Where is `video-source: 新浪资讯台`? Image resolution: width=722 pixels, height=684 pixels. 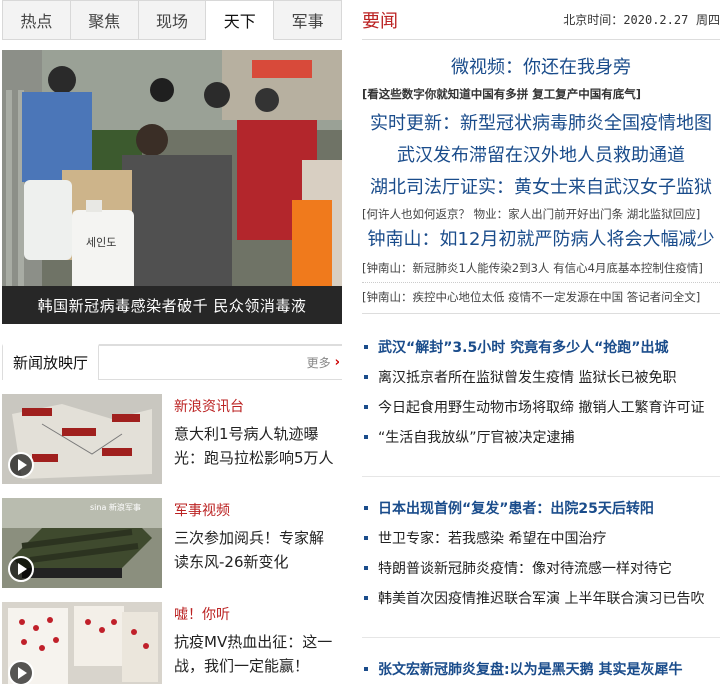
video-source: 新浪资讯台 is located at coordinates (209, 407).